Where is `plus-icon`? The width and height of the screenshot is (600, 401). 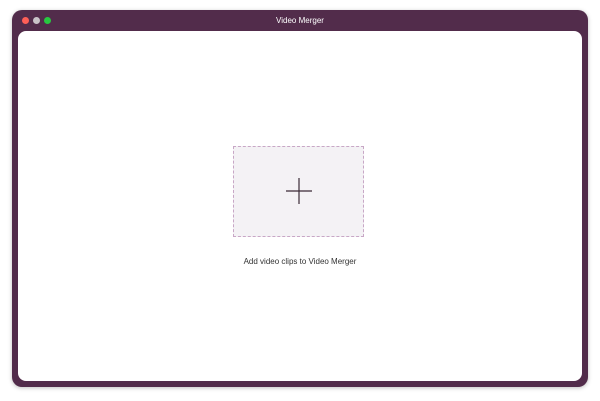 plus-icon is located at coordinates (299, 191).